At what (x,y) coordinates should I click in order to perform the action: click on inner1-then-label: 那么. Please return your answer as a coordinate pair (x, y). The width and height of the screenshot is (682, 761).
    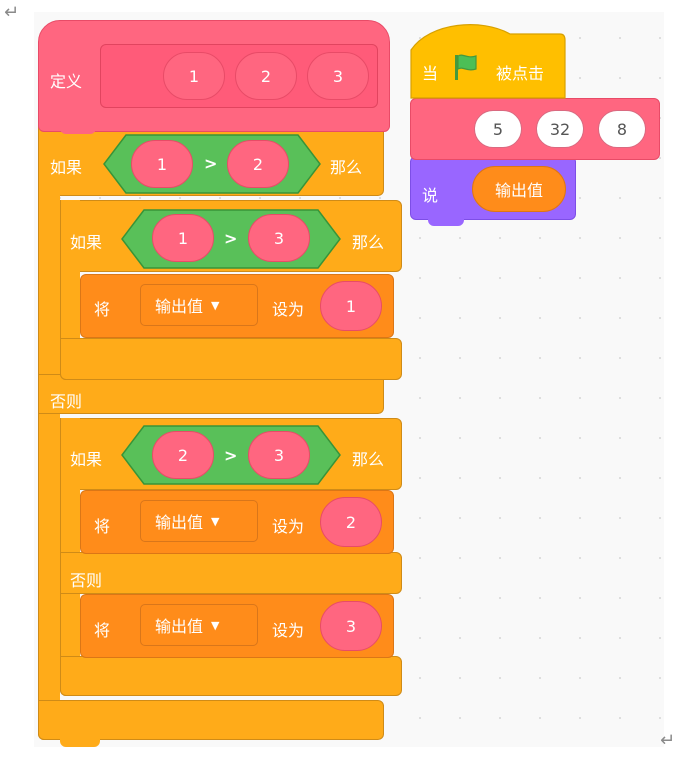
    Looking at the image, I should click on (368, 242).